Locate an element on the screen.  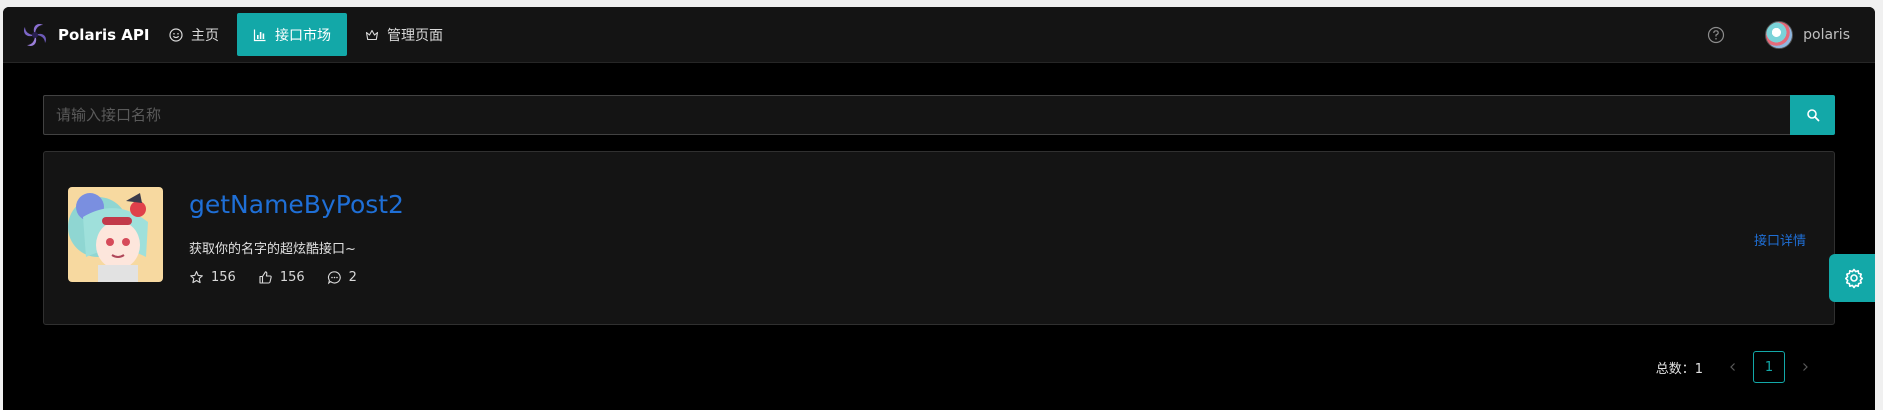
comment-icon is located at coordinates (334, 278).